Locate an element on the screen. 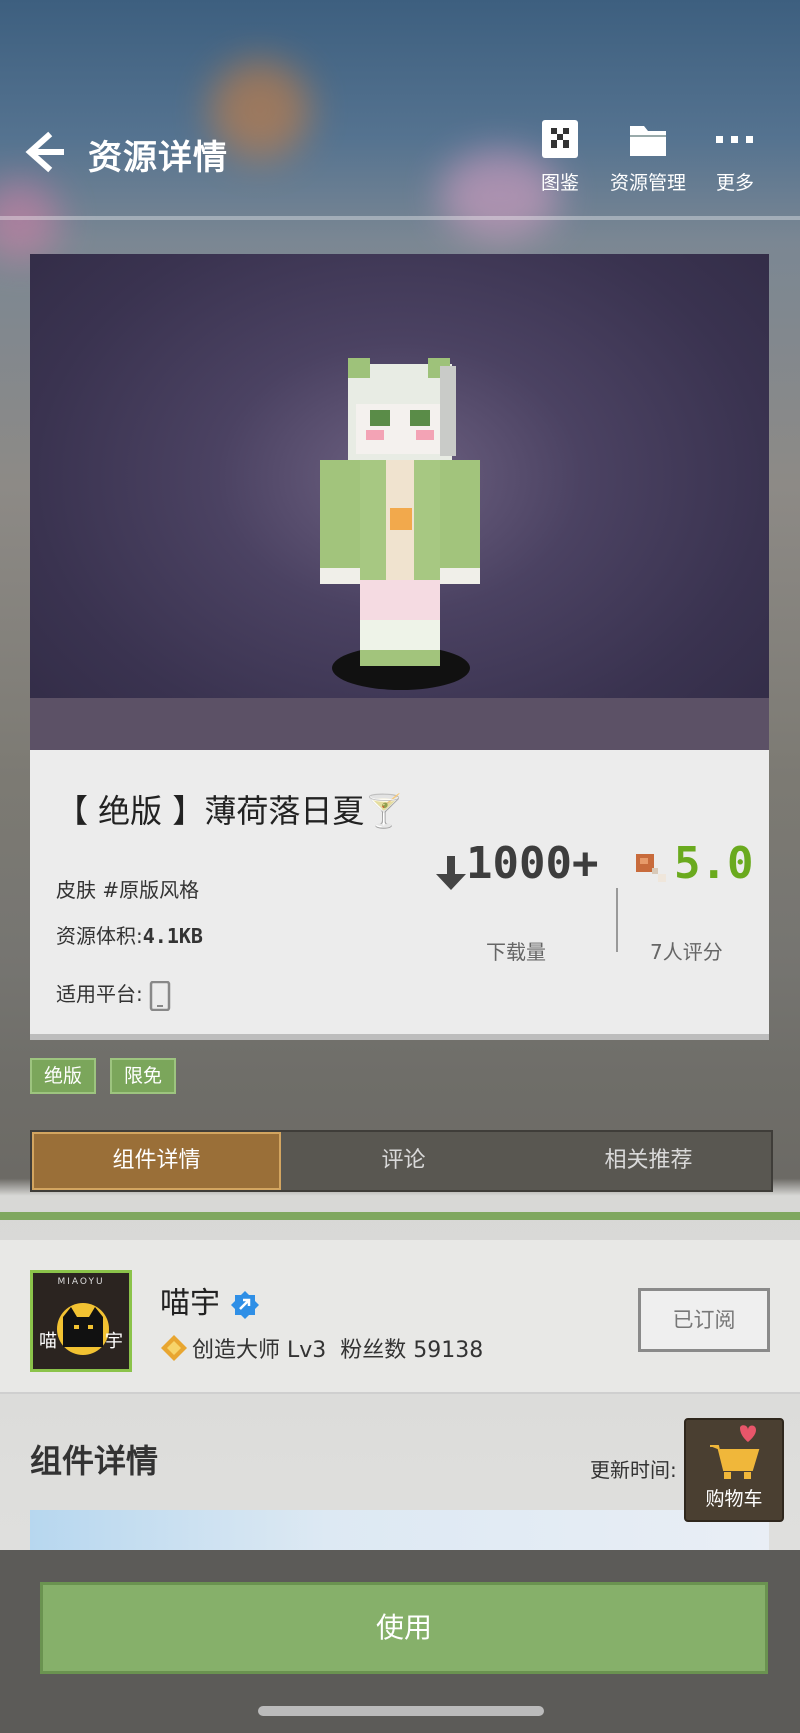 The height and width of the screenshot is (1733, 800). phone-icon is located at coordinates (160, 995).